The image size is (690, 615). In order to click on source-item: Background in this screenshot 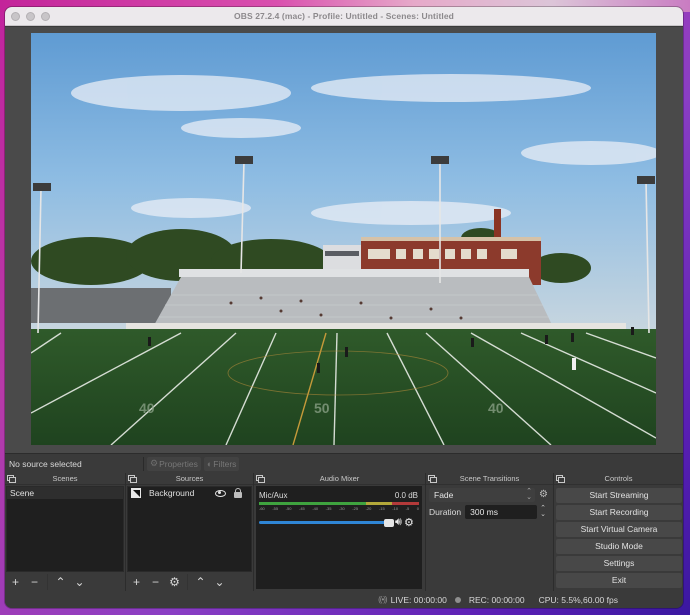, I will do `click(189, 493)`.